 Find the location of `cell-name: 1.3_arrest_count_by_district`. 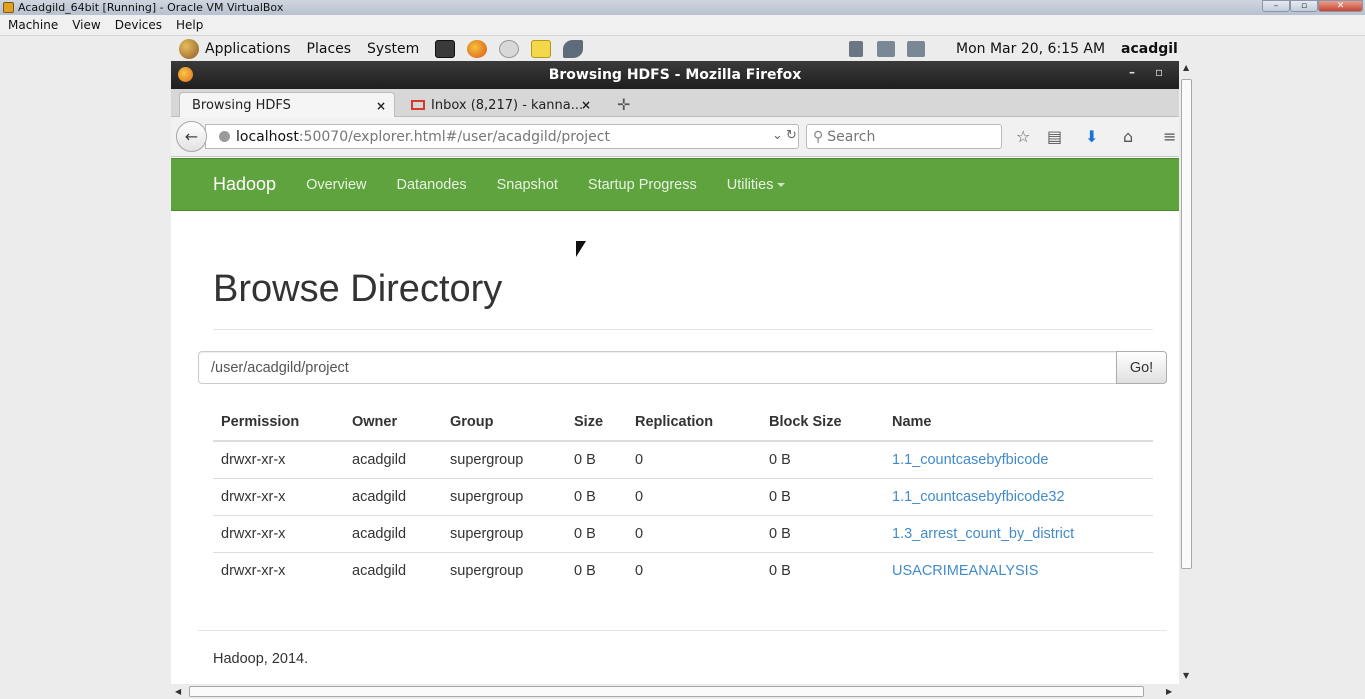

cell-name: 1.3_arrest_count_by_district is located at coordinates (1018, 534).